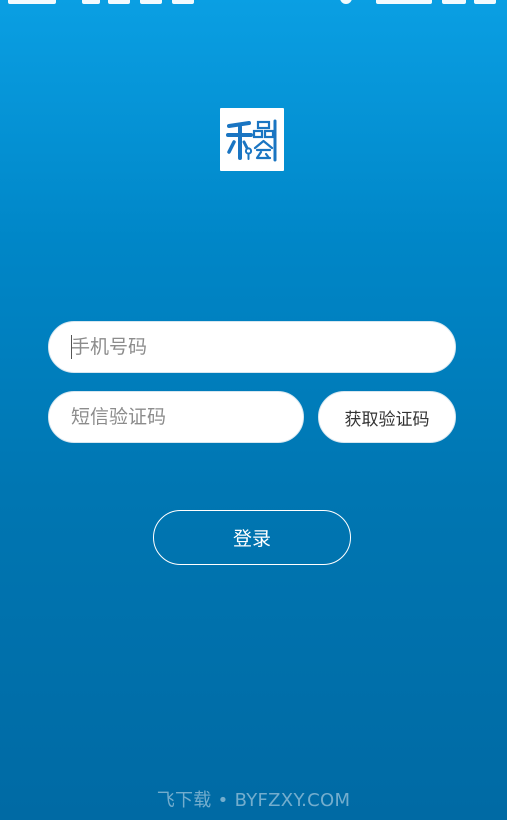 This screenshot has width=507, height=820. Describe the element at coordinates (119, 2) in the screenshot. I see `status-network-icon` at that location.